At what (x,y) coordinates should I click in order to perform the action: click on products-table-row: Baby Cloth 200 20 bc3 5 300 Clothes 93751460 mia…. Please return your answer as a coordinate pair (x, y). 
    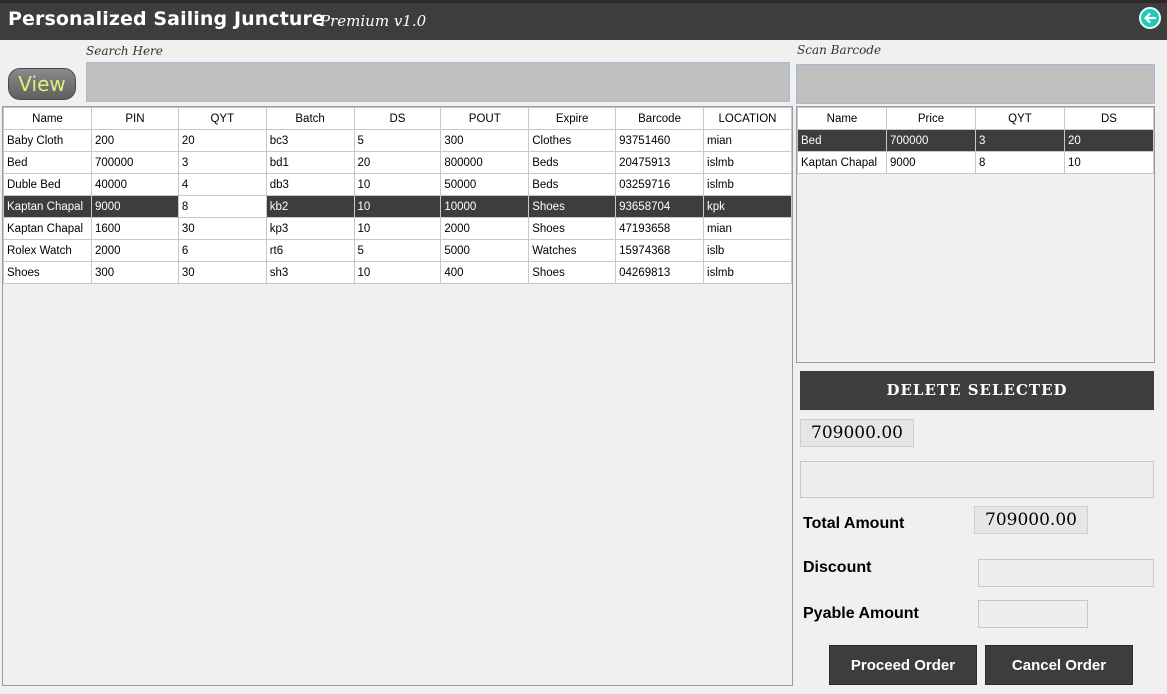
    Looking at the image, I should click on (397, 140).